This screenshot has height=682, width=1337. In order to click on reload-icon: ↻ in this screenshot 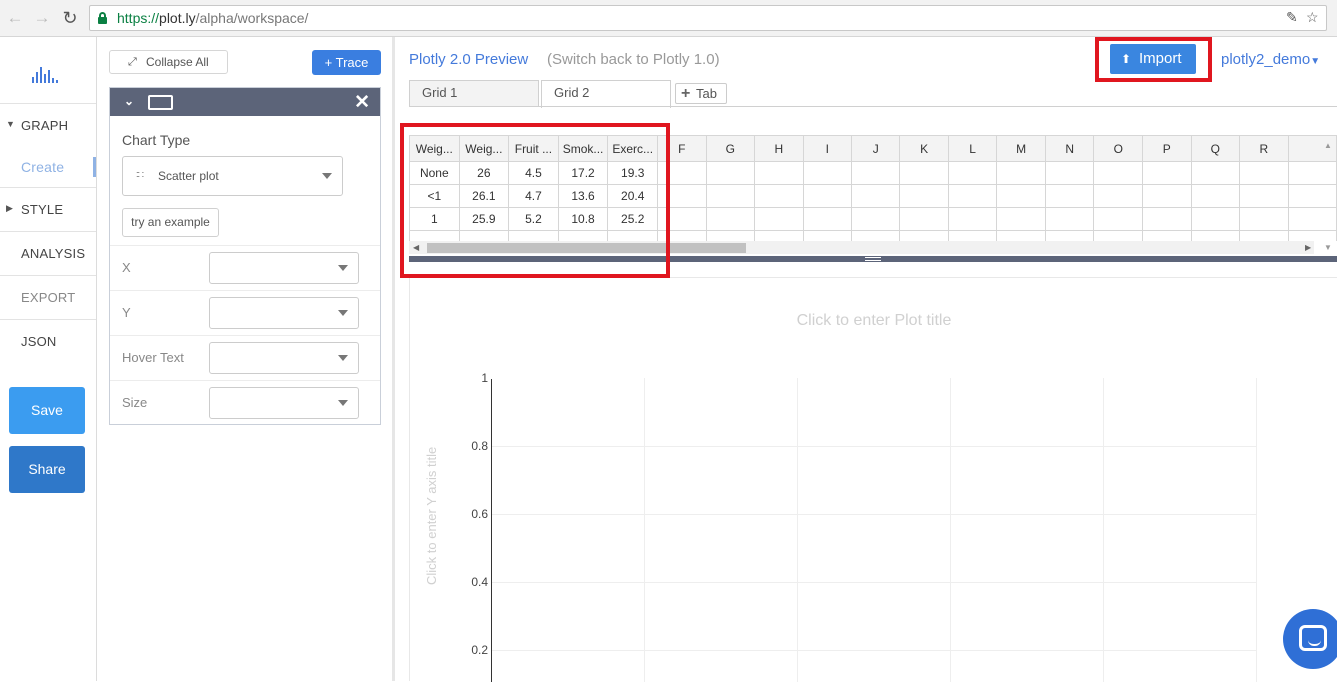, I will do `click(70, 18)`.